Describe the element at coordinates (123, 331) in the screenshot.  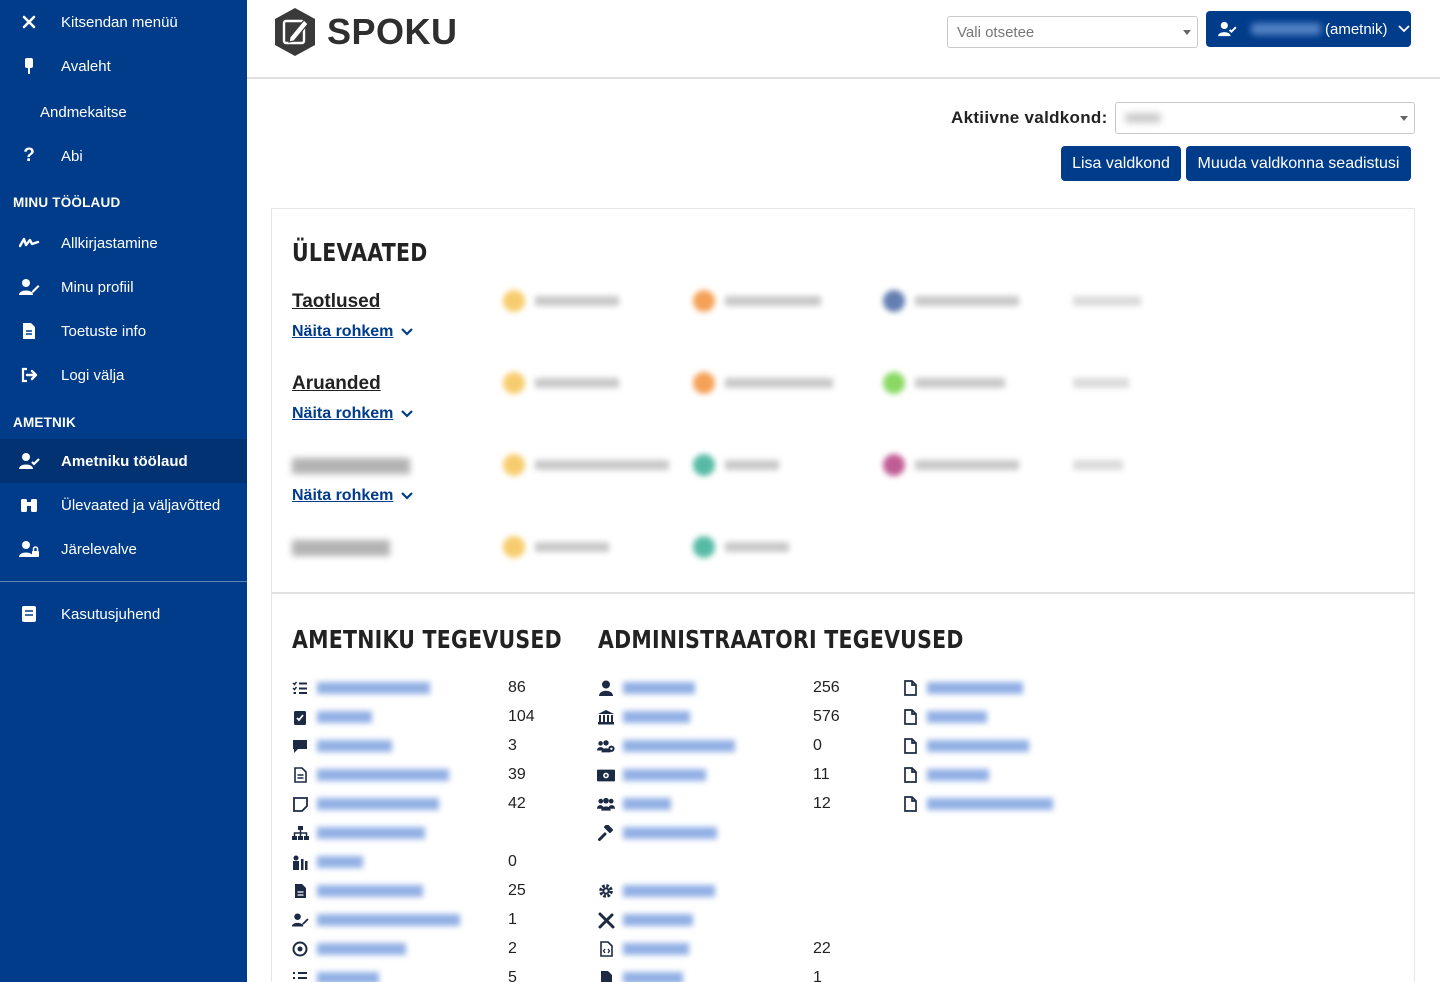
I see `sidebar-item-grant-info: Toetuste info` at that location.